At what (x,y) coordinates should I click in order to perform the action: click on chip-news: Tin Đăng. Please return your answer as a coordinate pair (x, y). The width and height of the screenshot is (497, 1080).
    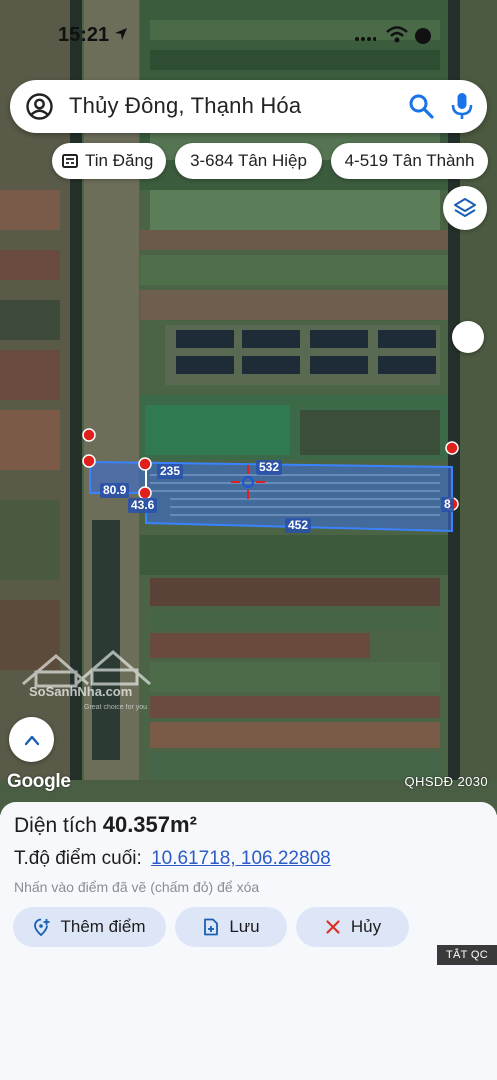
    Looking at the image, I should click on (109, 161).